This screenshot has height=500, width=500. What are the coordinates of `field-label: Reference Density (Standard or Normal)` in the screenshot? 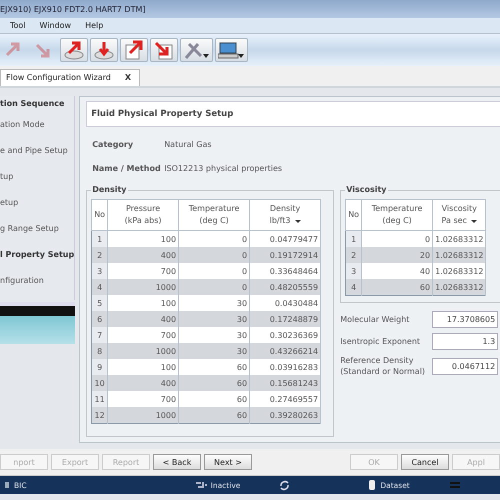 It's located at (383, 366).